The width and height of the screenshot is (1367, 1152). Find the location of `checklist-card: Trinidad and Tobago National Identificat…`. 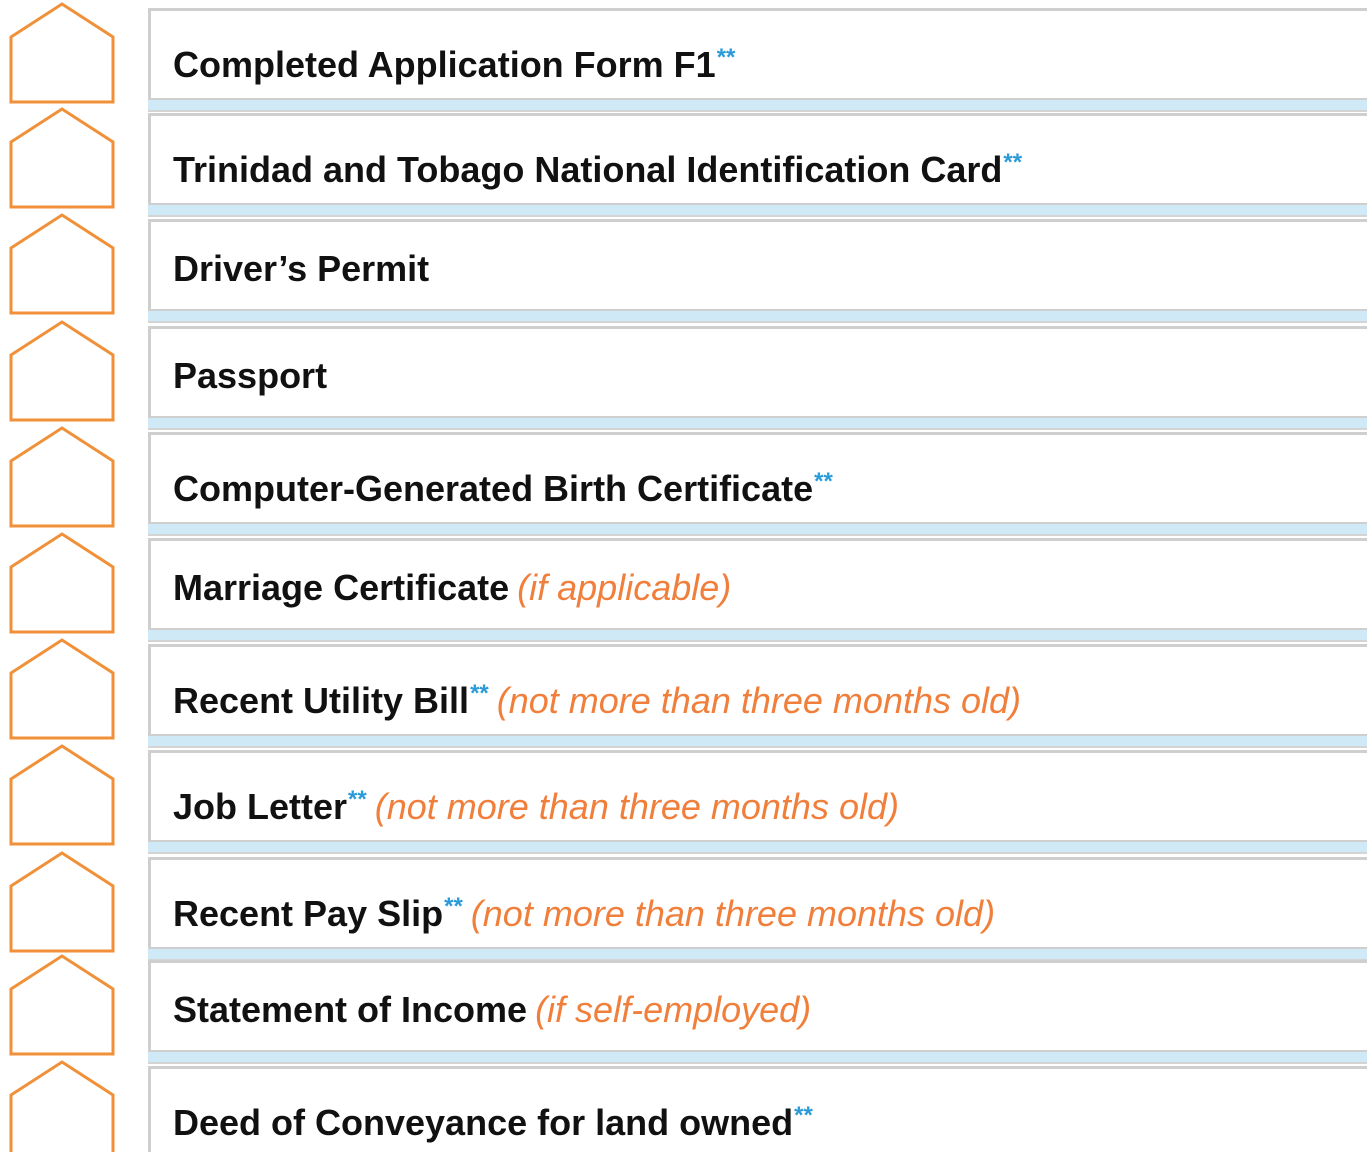

checklist-card: Trinidad and Tobago National Identificat… is located at coordinates (757, 159).